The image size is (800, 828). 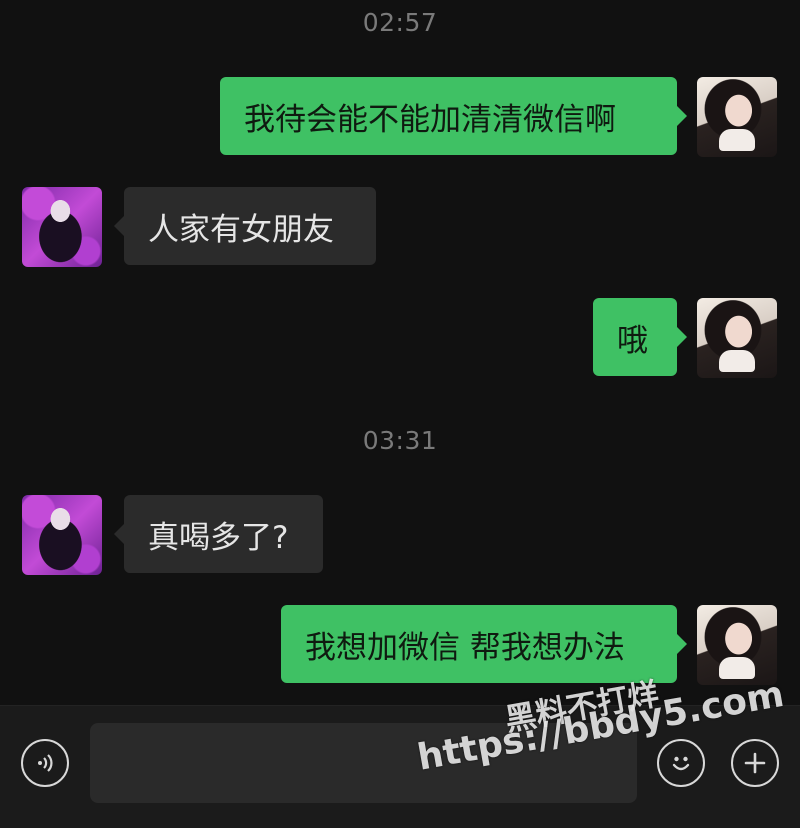 What do you see at coordinates (400, 440) in the screenshot?
I see `timestamp: 03:31` at bounding box center [400, 440].